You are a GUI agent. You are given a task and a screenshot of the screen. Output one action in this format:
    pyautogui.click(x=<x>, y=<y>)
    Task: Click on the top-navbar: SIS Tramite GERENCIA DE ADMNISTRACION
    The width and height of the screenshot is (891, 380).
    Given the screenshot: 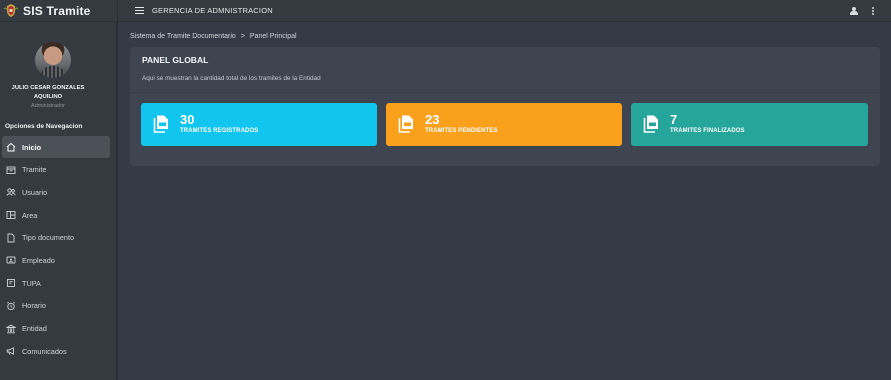 What is the action you would take?
    pyautogui.click(x=445, y=11)
    